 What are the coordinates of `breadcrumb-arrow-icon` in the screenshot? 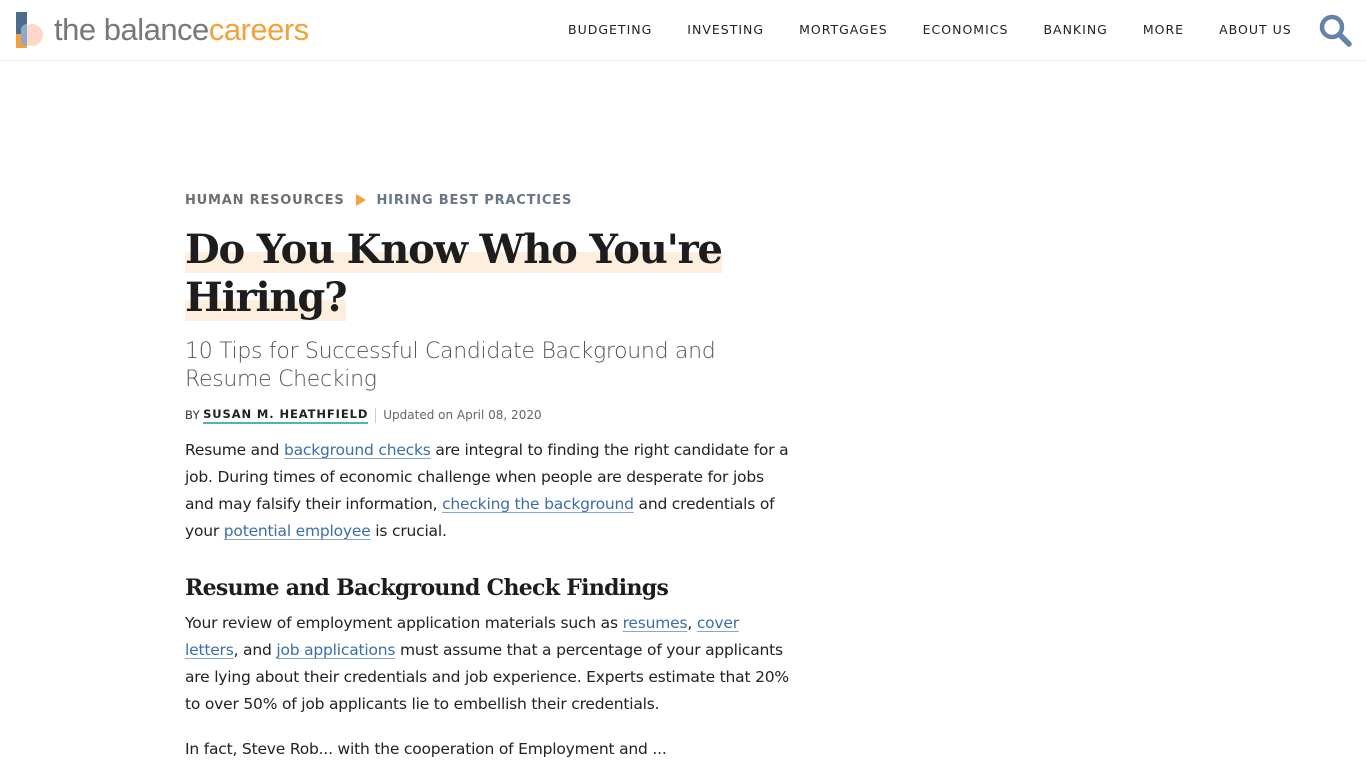 It's located at (360, 200).